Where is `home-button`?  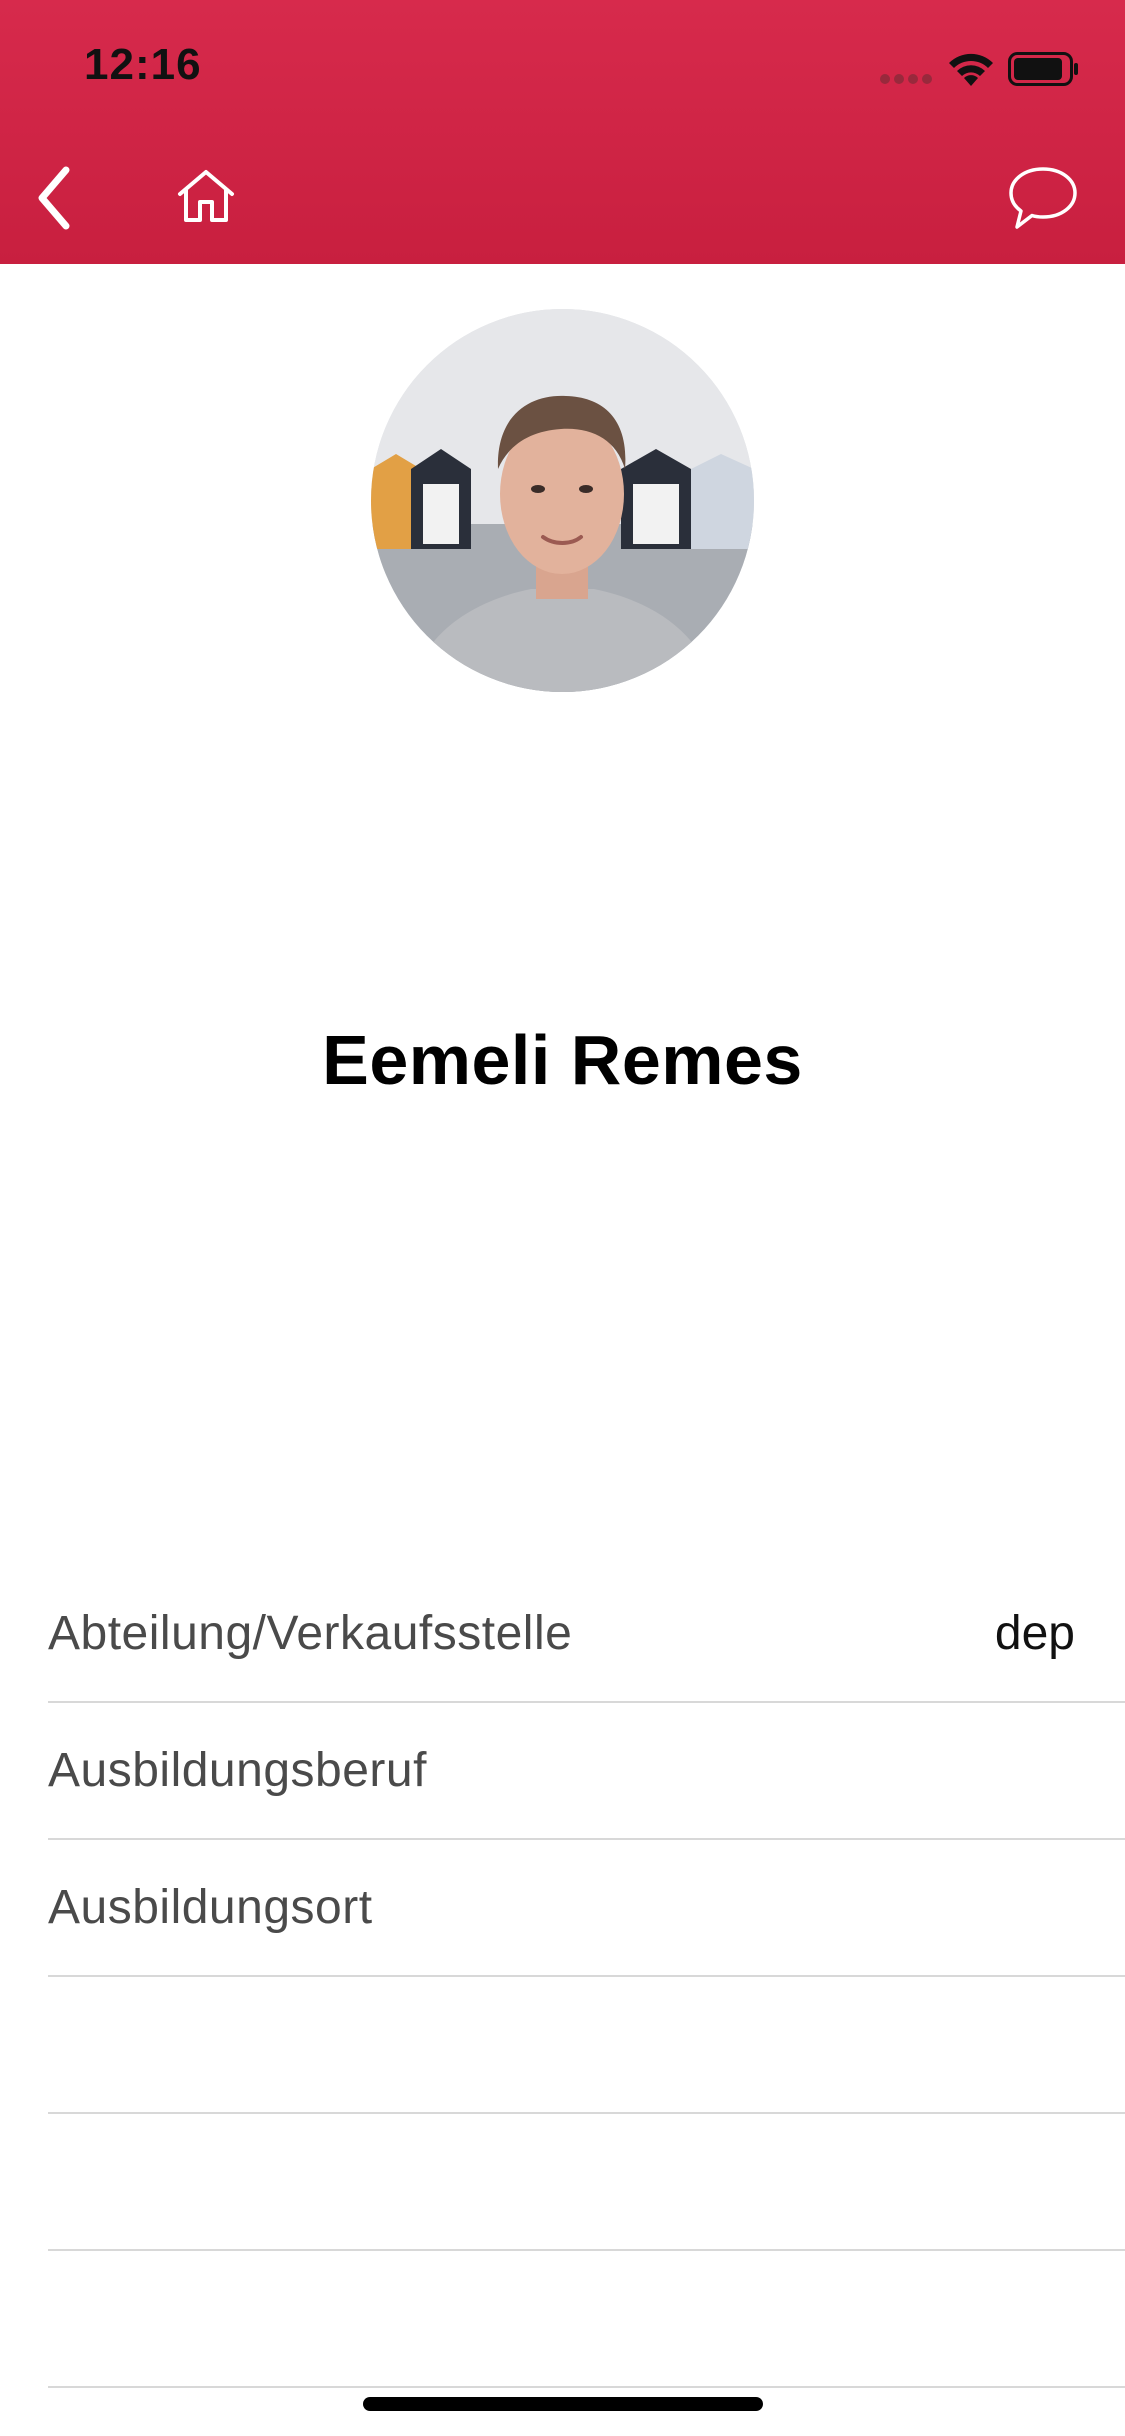 home-button is located at coordinates (206, 196).